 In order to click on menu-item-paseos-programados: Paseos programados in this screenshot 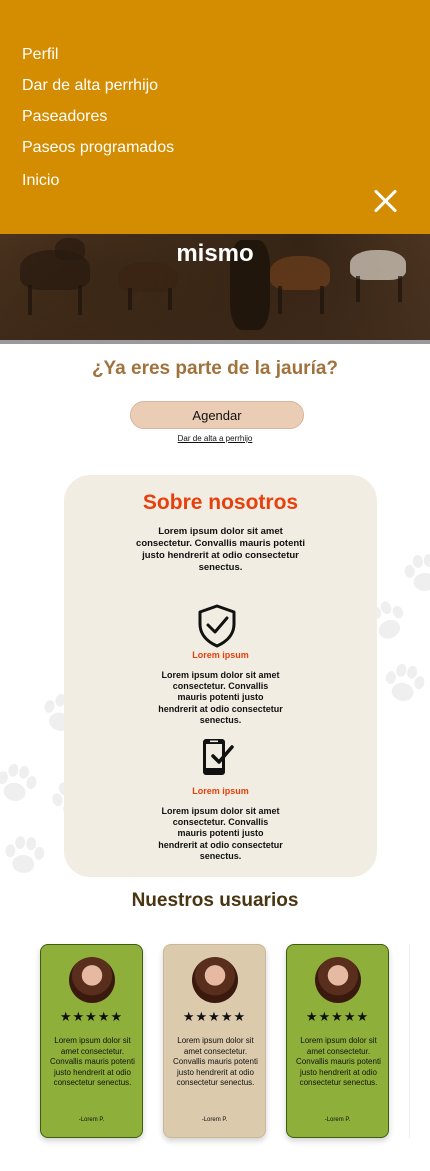, I will do `click(98, 148)`.